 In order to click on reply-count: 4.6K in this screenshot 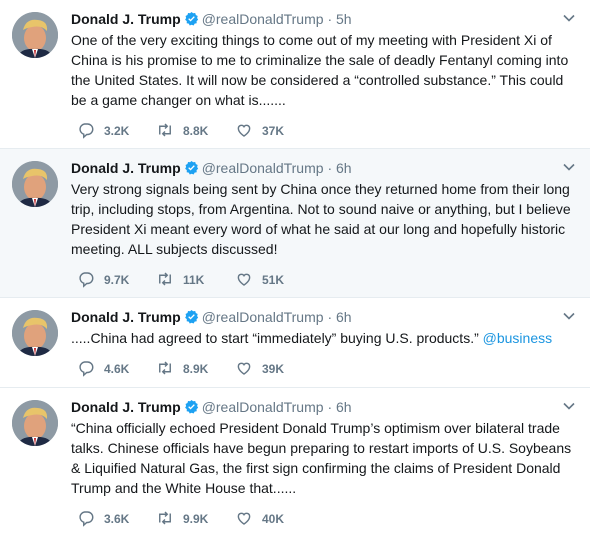, I will do `click(117, 369)`.